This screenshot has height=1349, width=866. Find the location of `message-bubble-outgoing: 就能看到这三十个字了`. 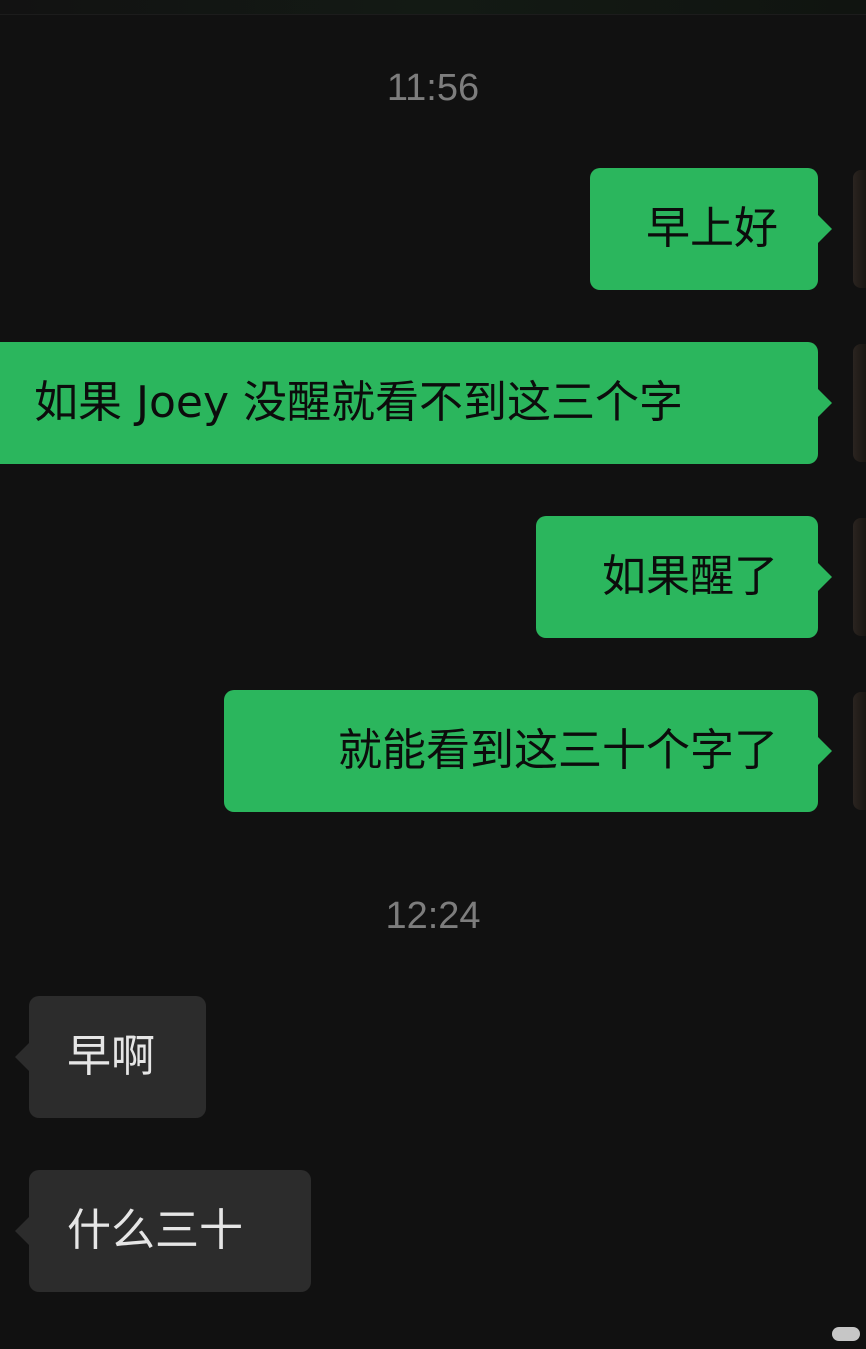

message-bubble-outgoing: 就能看到这三十个字了 is located at coordinates (528, 751).